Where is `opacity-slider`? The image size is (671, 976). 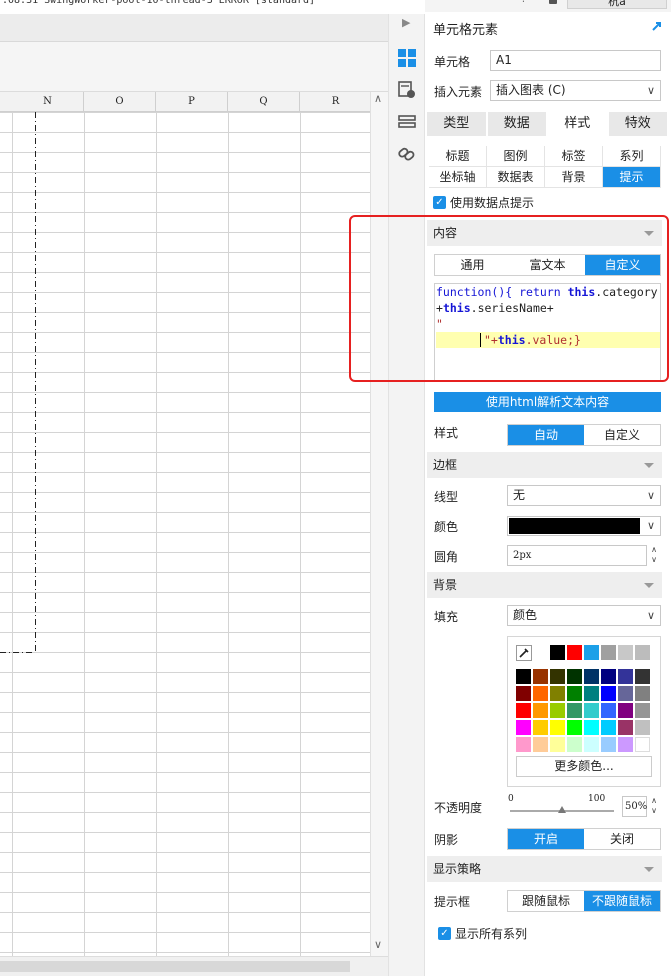
opacity-slider is located at coordinates (562, 809).